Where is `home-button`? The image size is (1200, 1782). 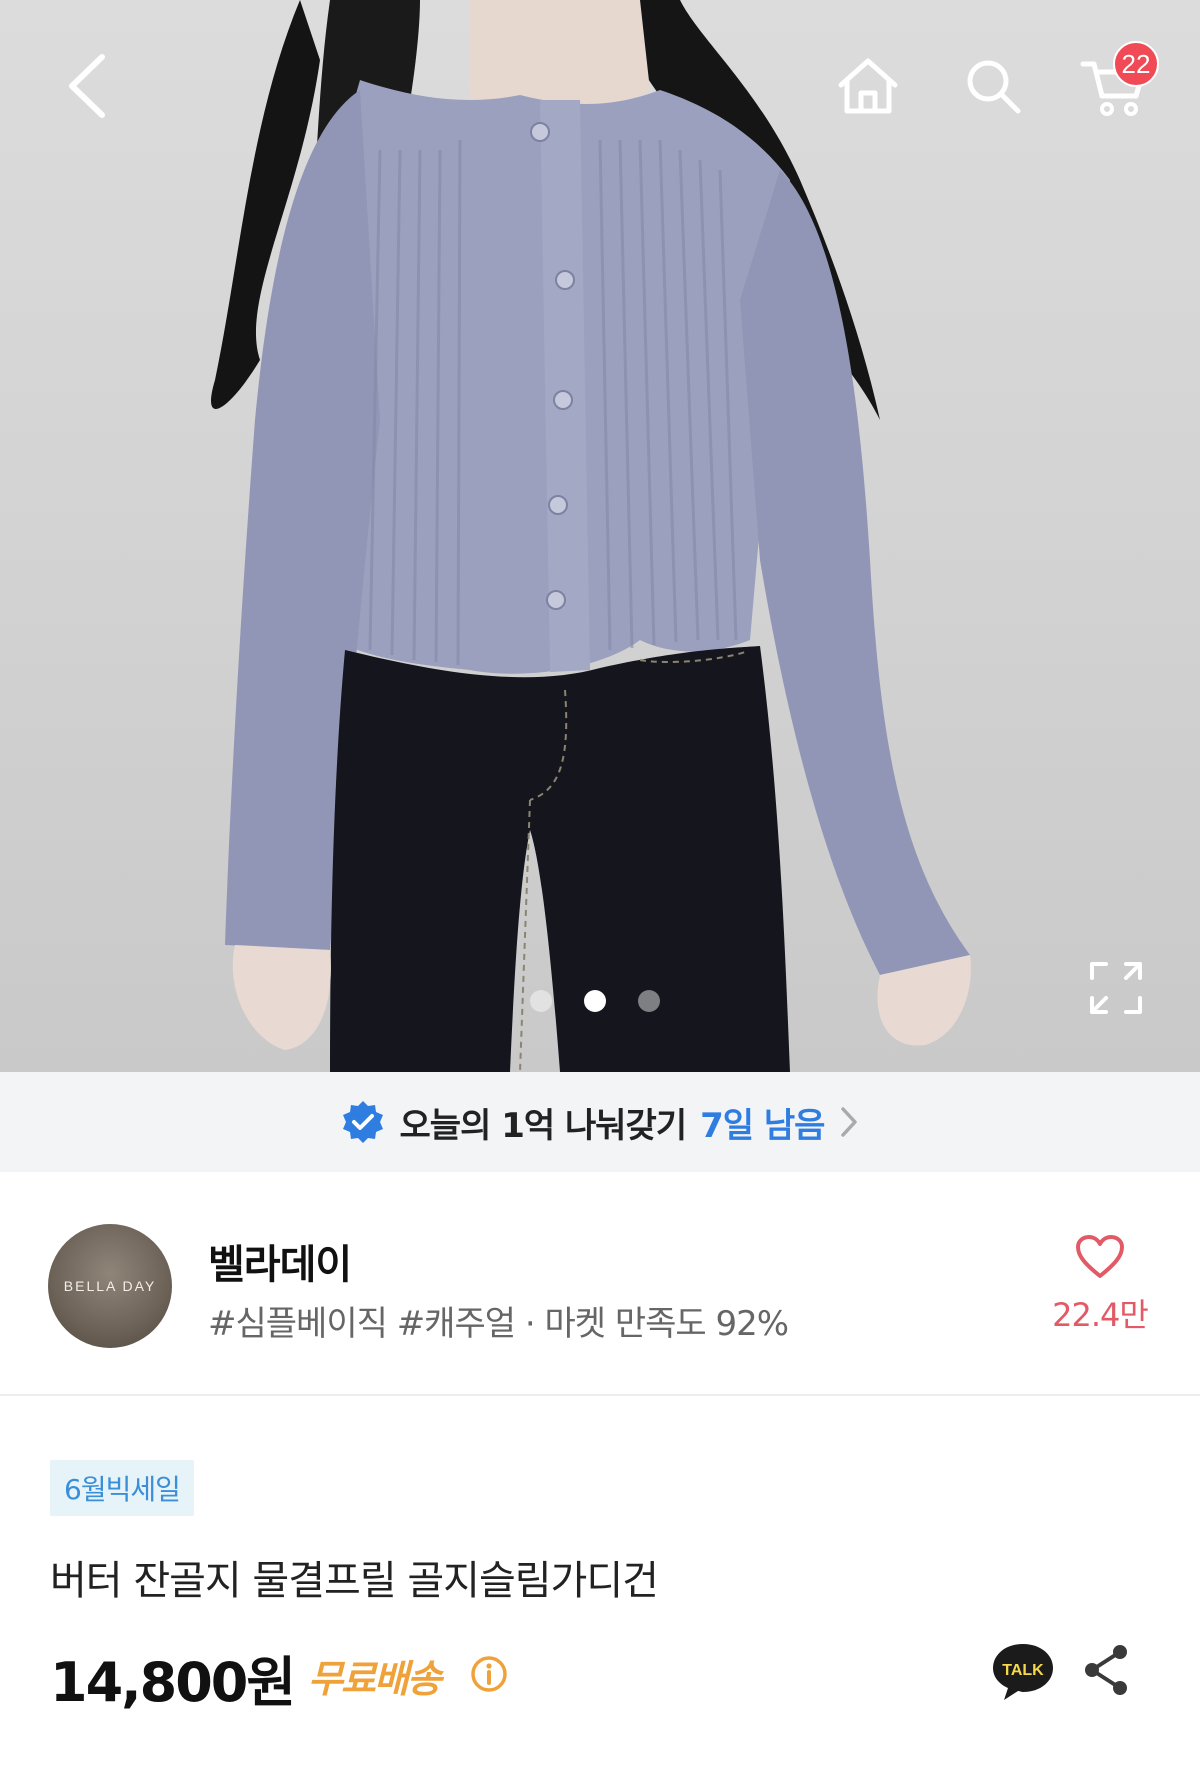
home-button is located at coordinates (868, 86).